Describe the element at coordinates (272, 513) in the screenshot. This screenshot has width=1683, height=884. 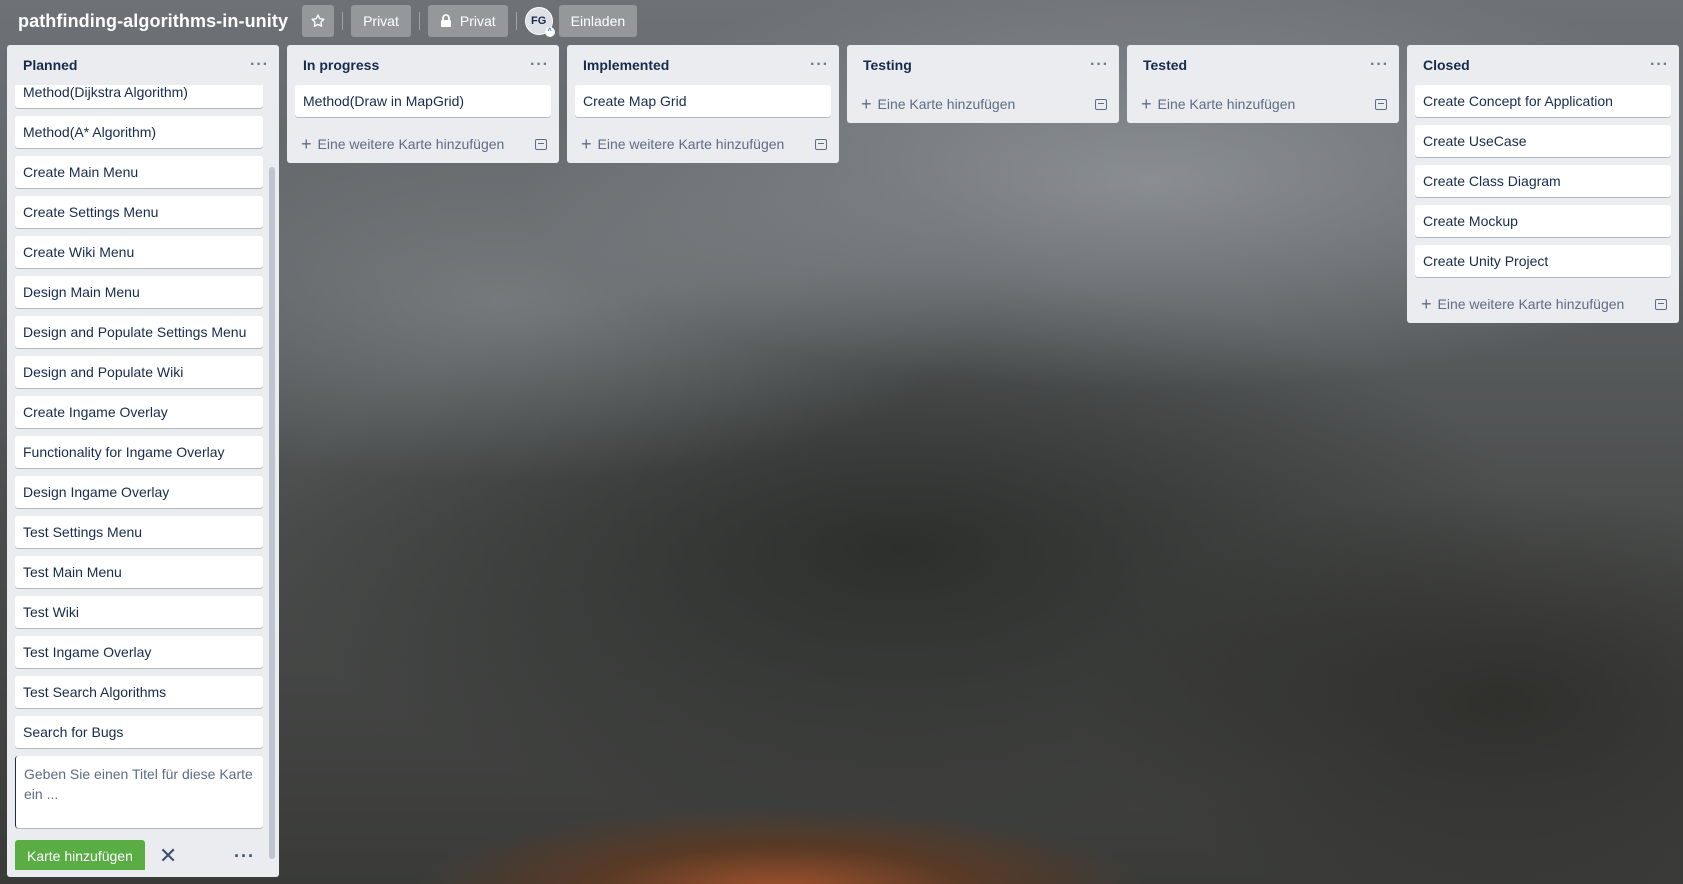
I see `scrollbar` at that location.